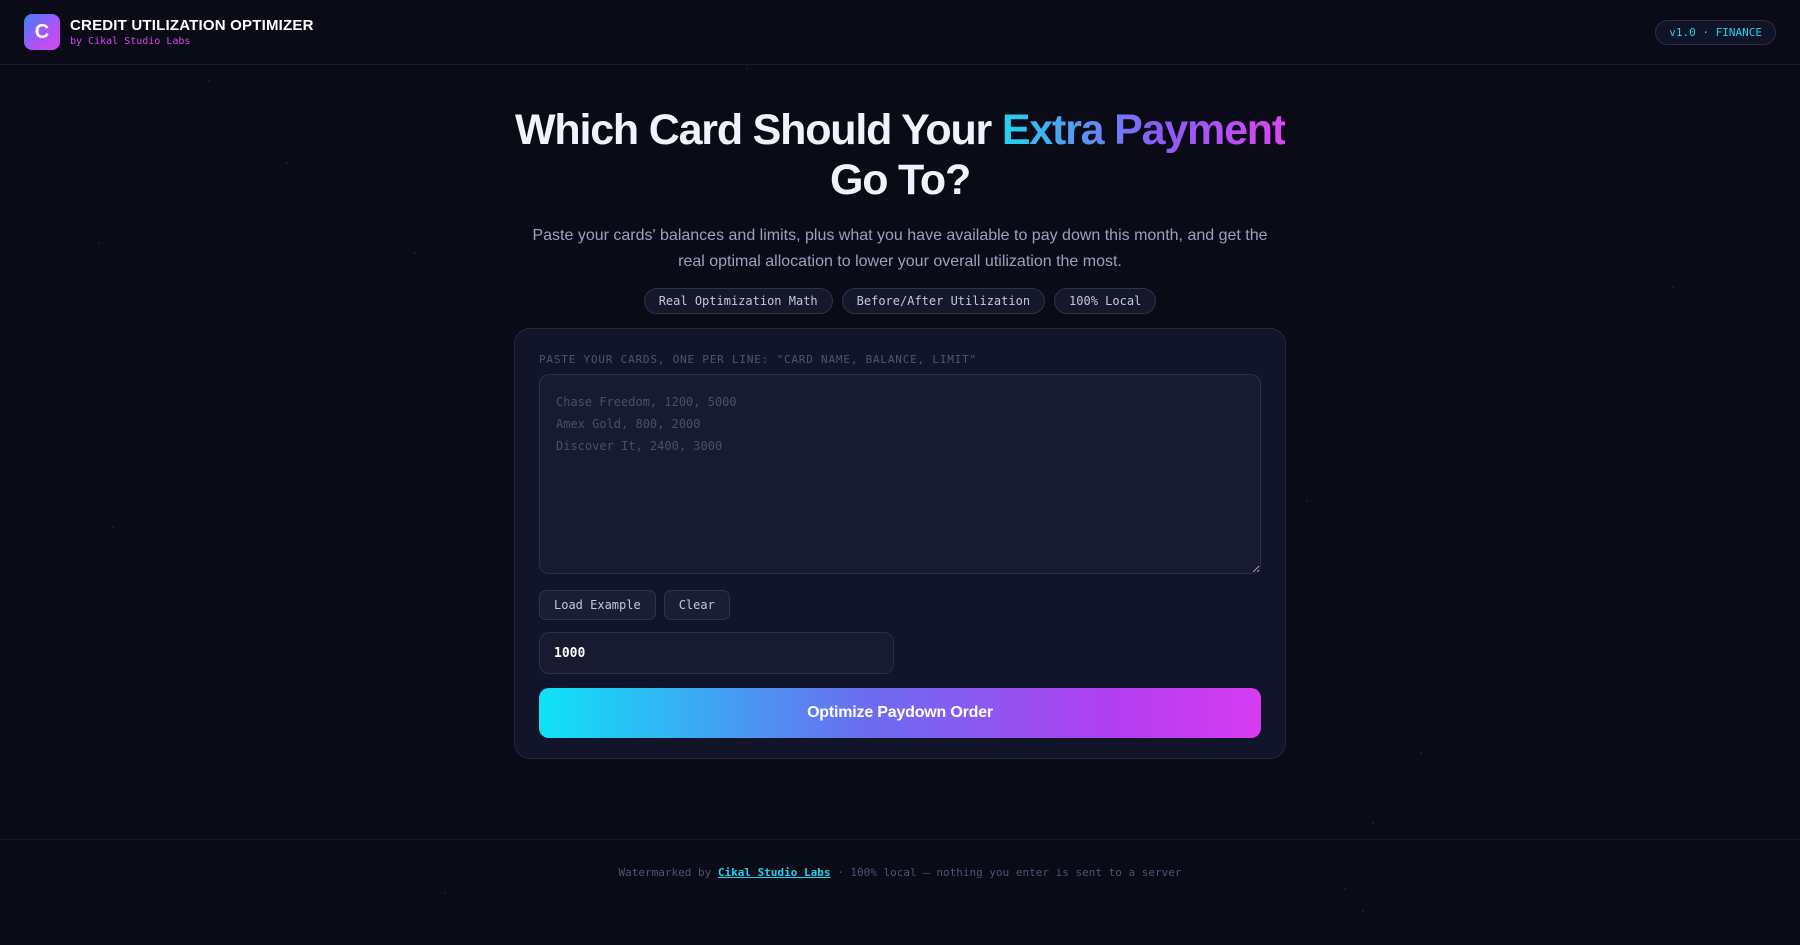 The image size is (1800, 945). What do you see at coordinates (774, 872) in the screenshot?
I see `footer-link: Cikal Studio Labs` at bounding box center [774, 872].